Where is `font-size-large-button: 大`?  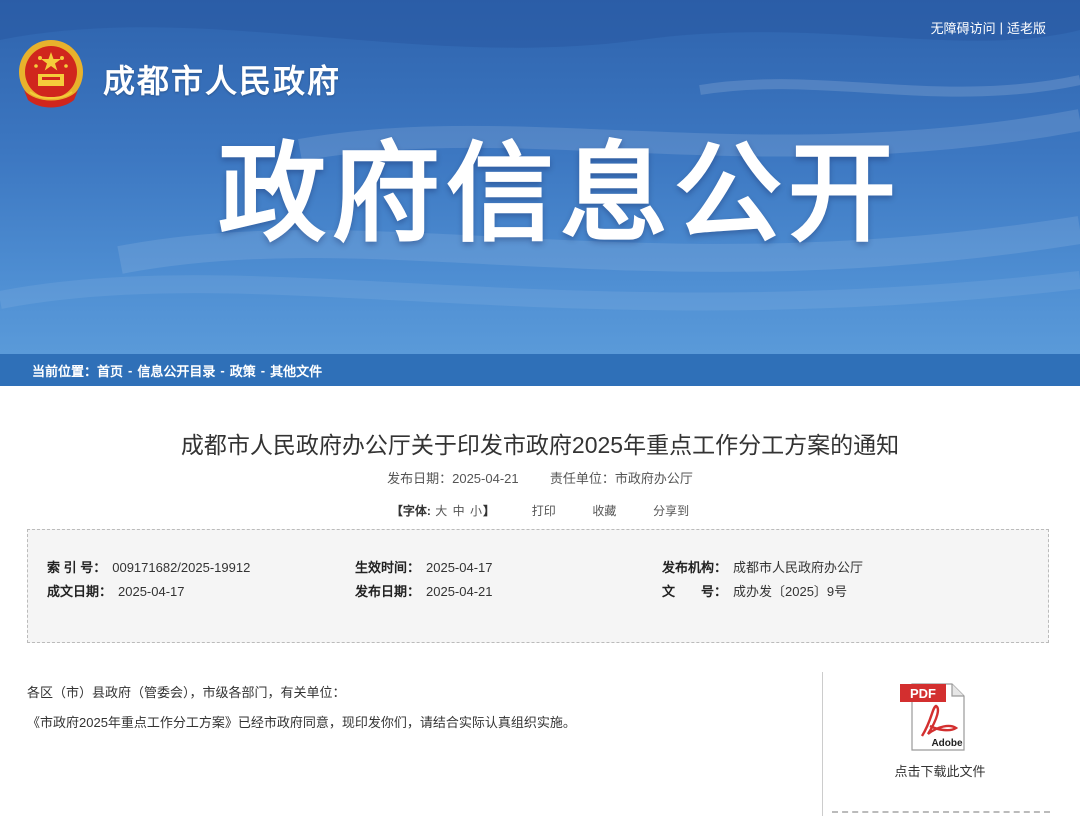 font-size-large-button: 大 is located at coordinates (441, 511).